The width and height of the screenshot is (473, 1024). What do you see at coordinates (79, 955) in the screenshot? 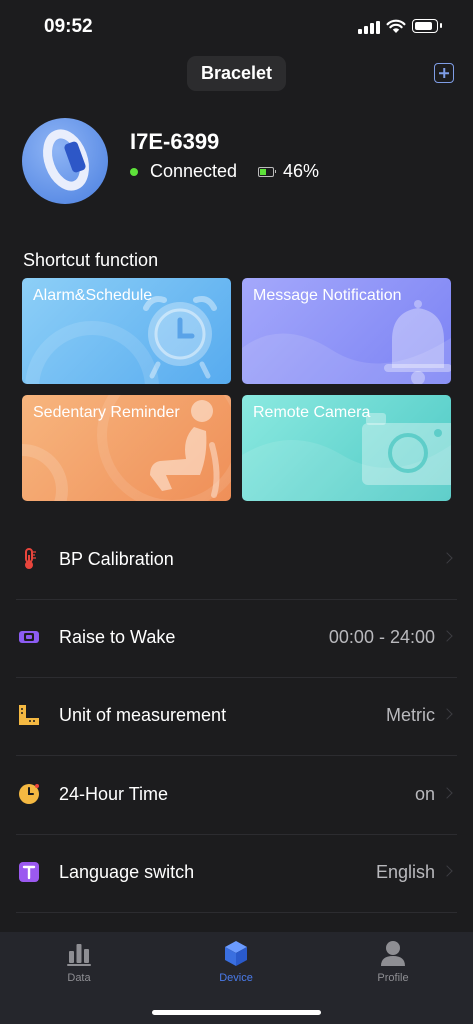
I see `bar-chart-icon` at bounding box center [79, 955].